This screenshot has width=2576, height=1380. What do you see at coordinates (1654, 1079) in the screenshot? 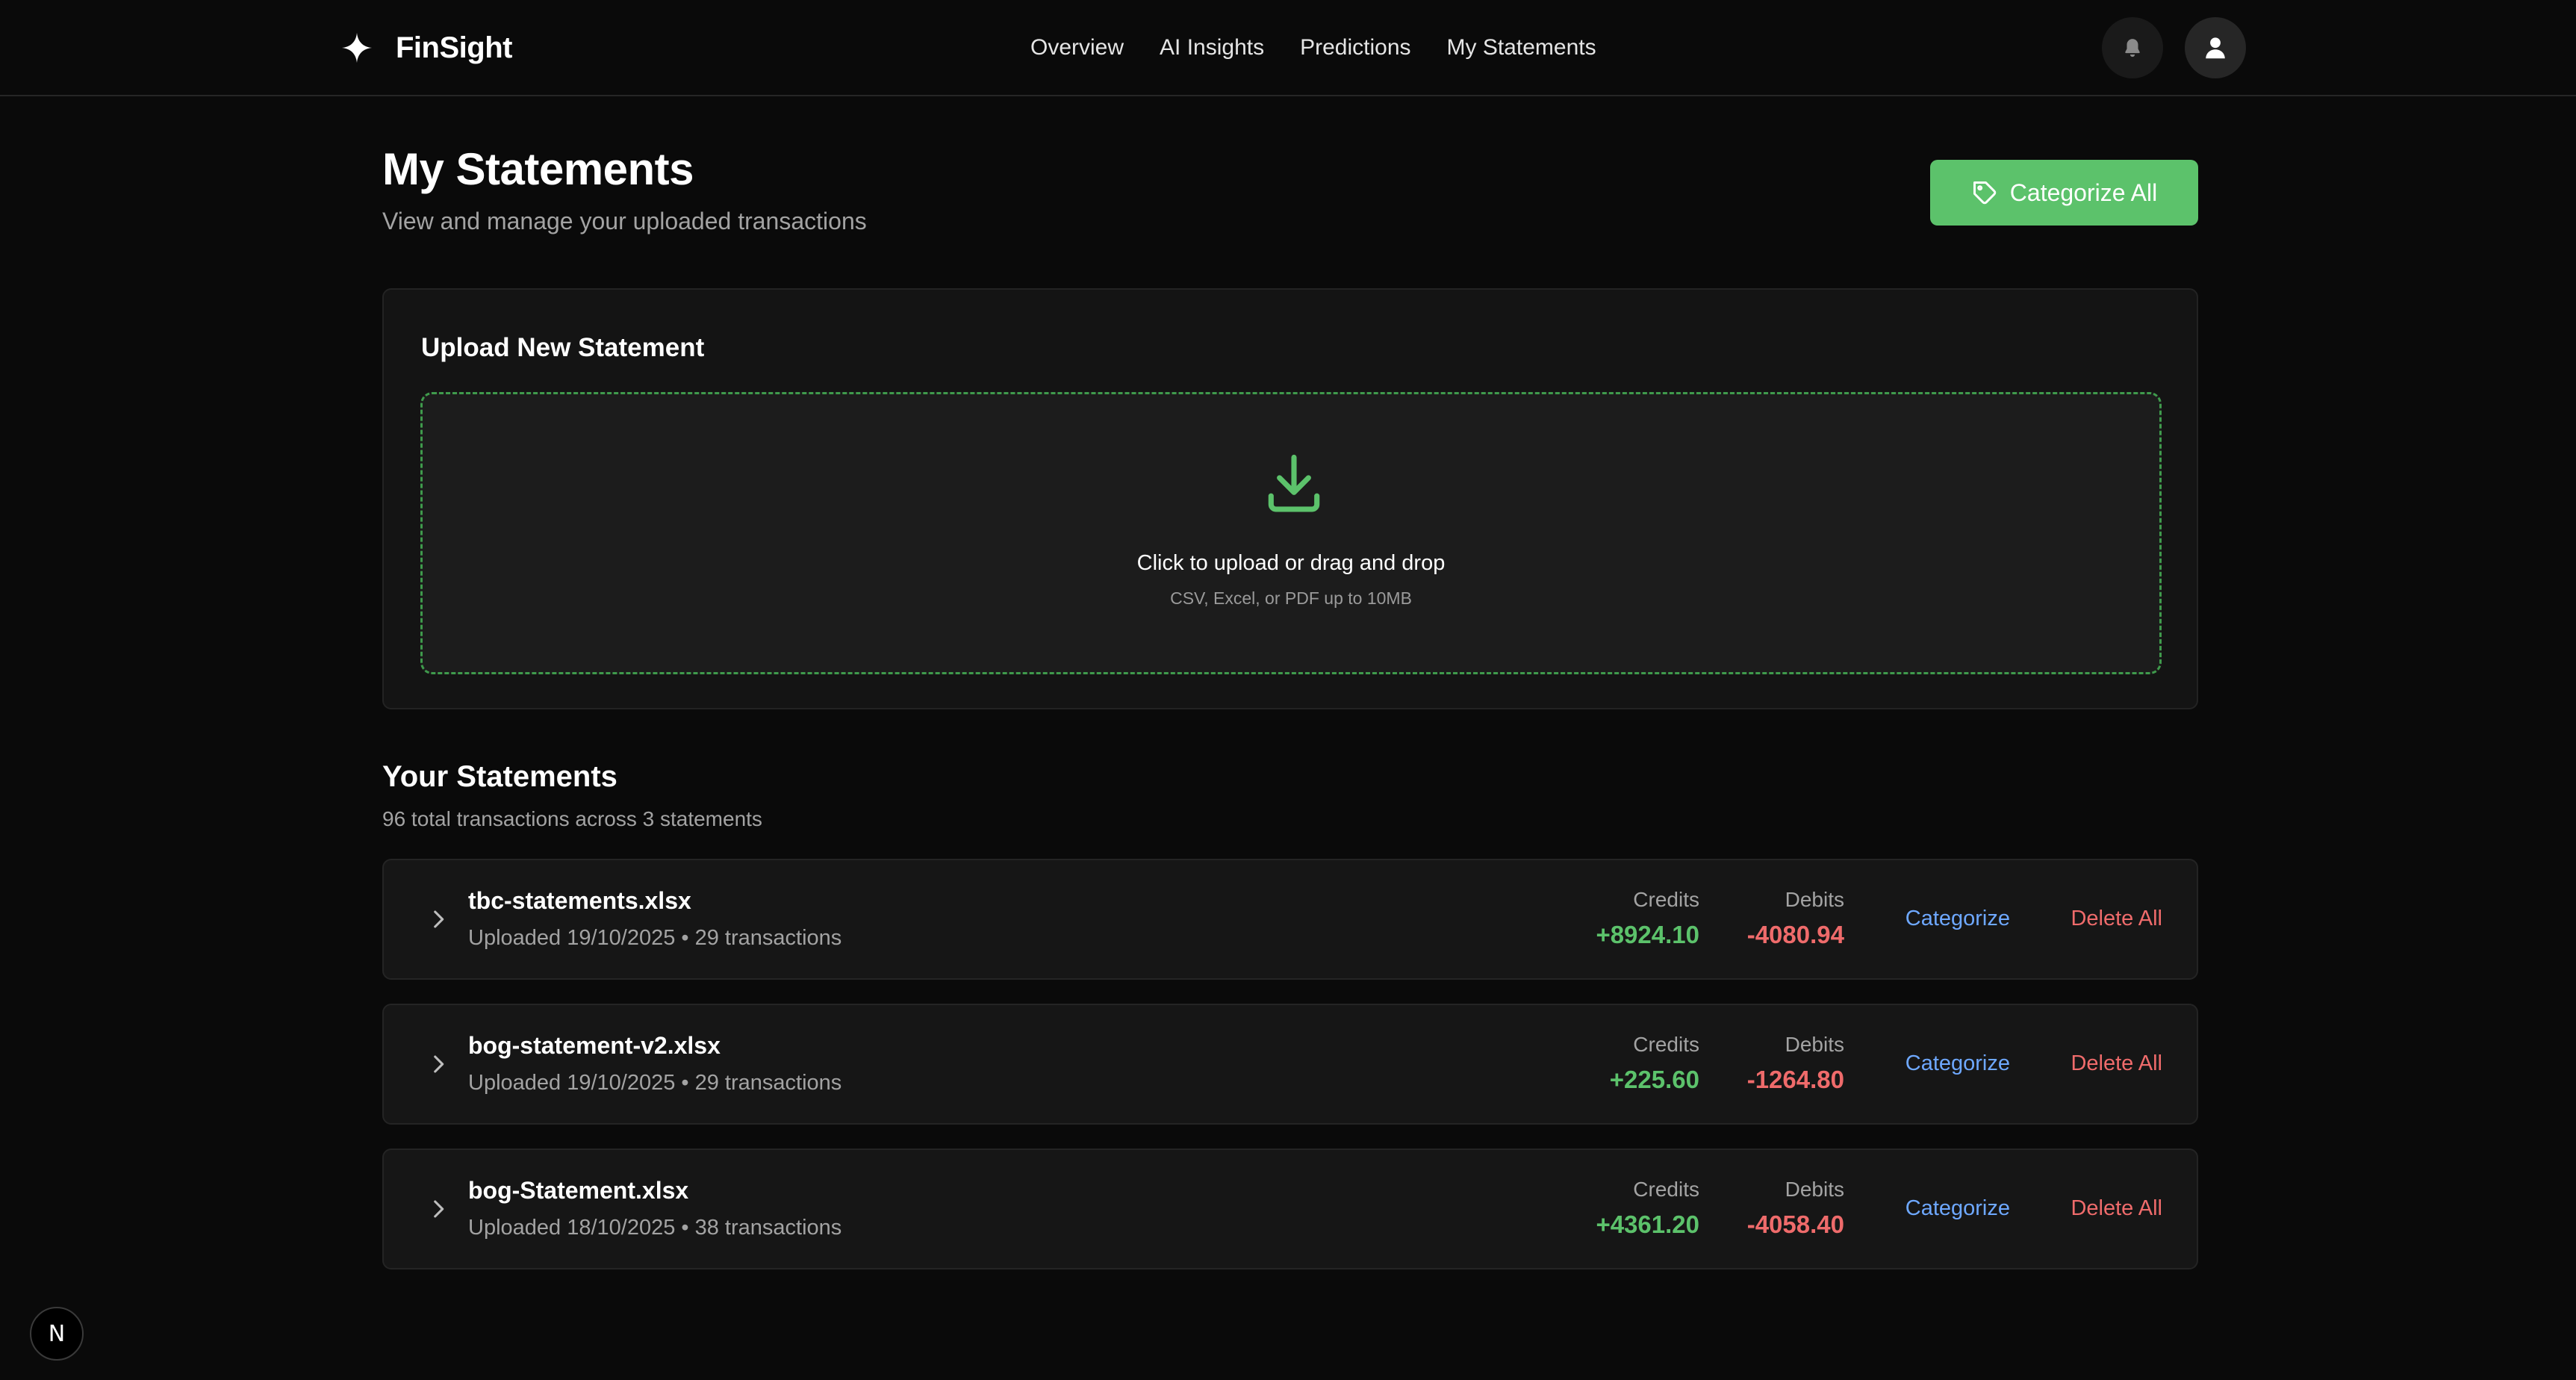
I see `credits-value: +225.60` at bounding box center [1654, 1079].